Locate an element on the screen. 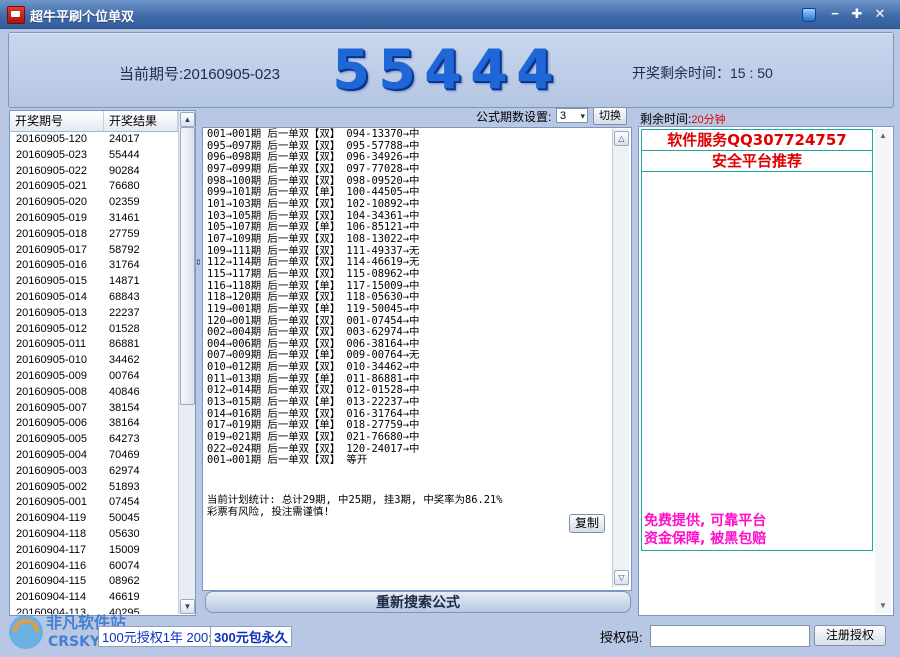 This screenshot has height=657, width=900. table-row: 20160905-004 70469 is located at coordinates (94, 456).